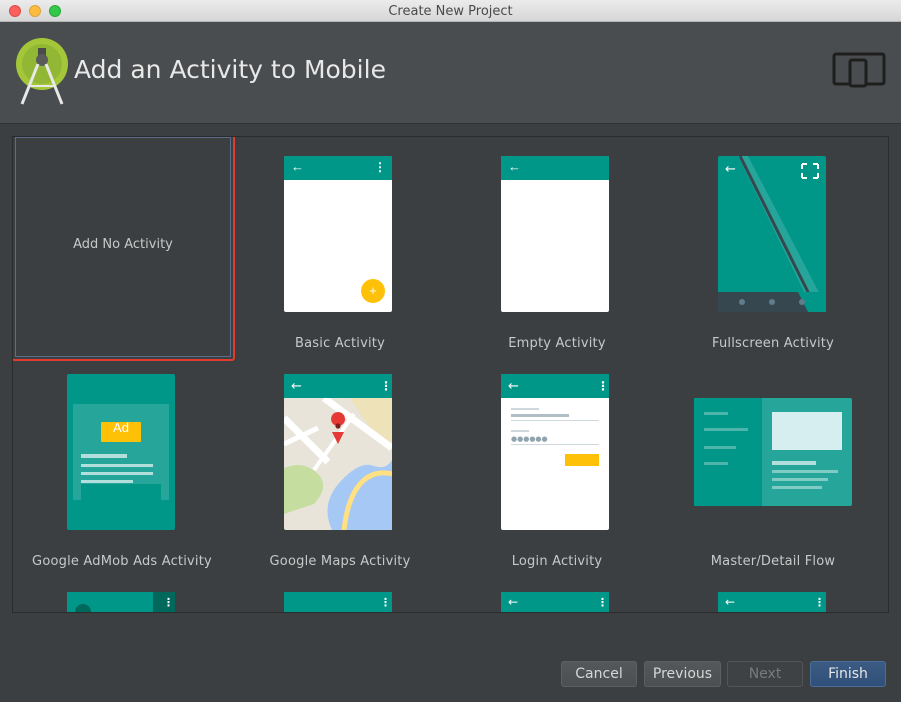  What do you see at coordinates (557, 561) in the screenshot?
I see `activity-label: Login Activity` at bounding box center [557, 561].